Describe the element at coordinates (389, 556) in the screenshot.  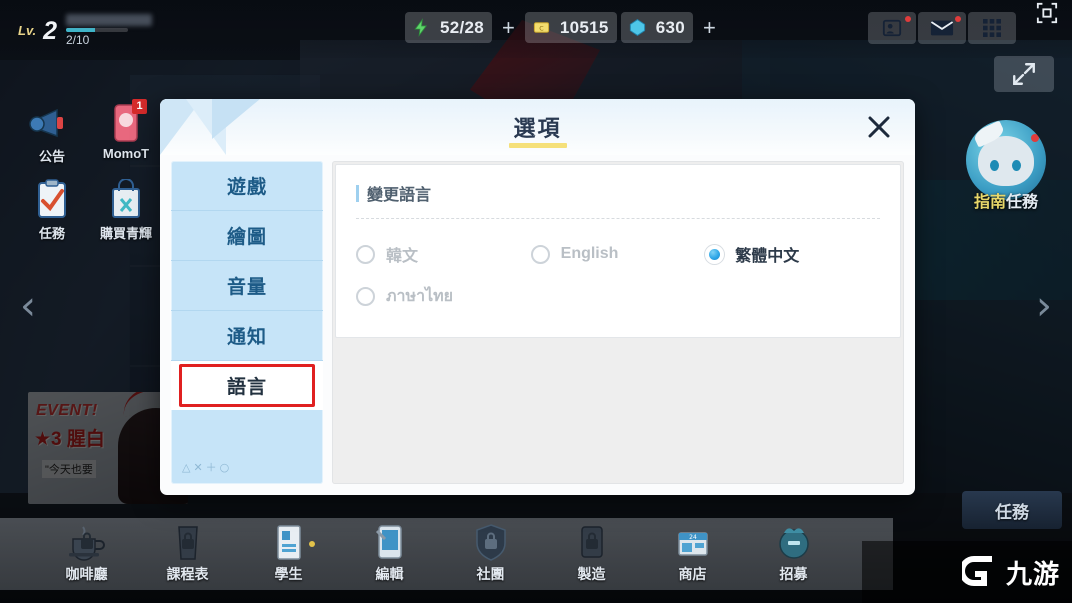
I see `nav-item-edit: 編輯` at that location.